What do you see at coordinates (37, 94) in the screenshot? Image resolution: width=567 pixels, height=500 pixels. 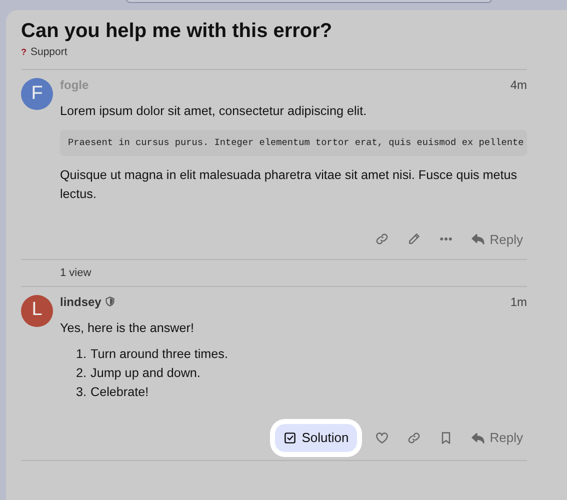 I see `user-avatar: F` at bounding box center [37, 94].